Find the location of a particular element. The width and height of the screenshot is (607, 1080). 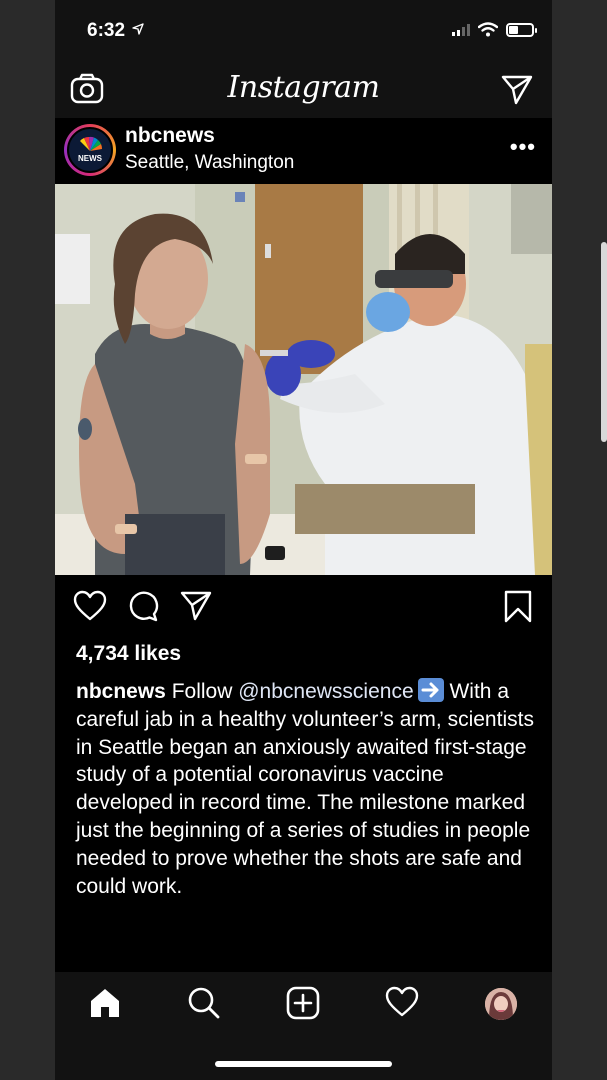

caption-follow: Follow is located at coordinates (202, 691).